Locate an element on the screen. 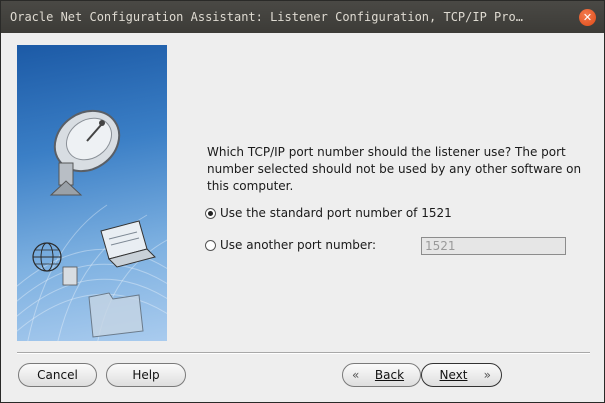 The width and height of the screenshot is (605, 403). button-divider is located at coordinates (303, 353).